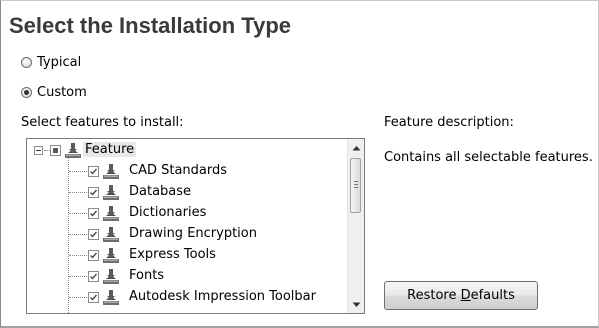  Describe the element at coordinates (55, 150) in the screenshot. I see `root-checkbox` at that location.